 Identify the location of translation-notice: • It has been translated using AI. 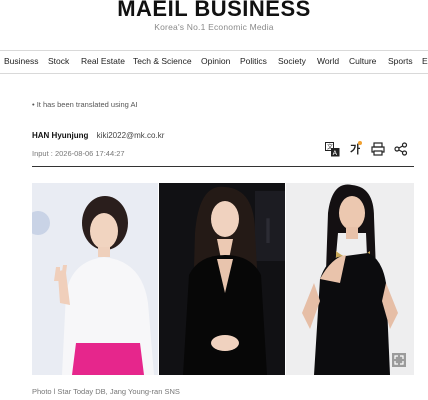
(85, 104).